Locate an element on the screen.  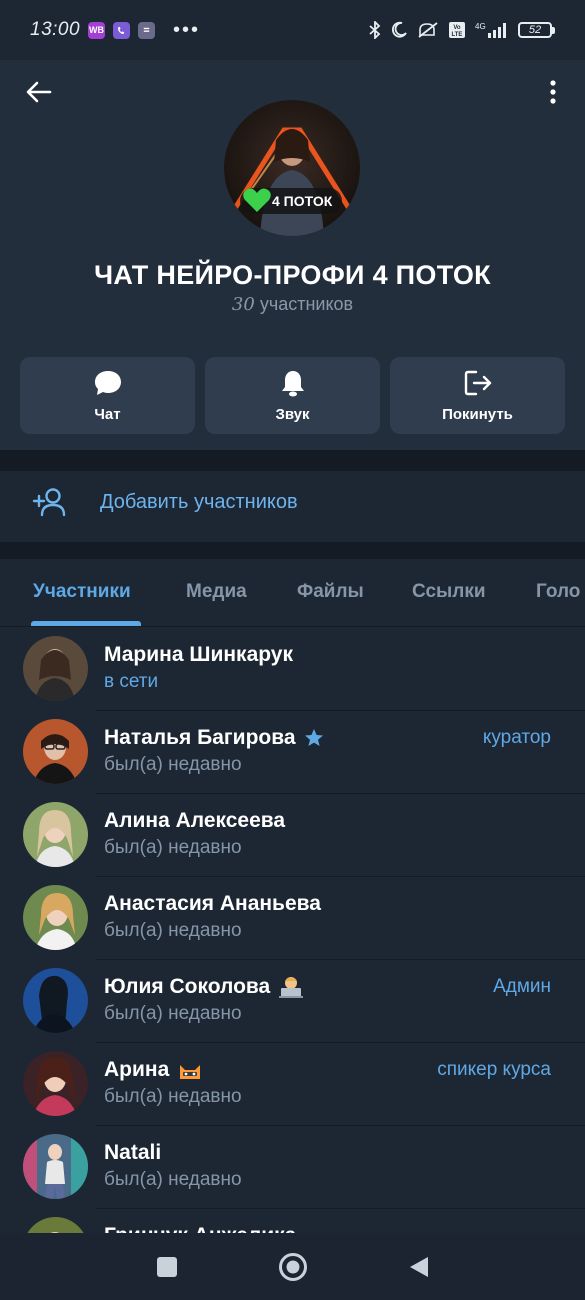
more-options-button is located at coordinates (553, 92).